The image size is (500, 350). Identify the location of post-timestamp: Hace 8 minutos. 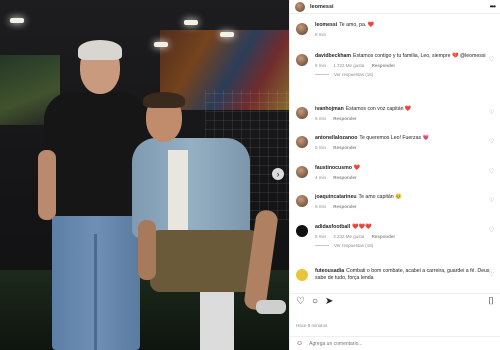
(312, 325).